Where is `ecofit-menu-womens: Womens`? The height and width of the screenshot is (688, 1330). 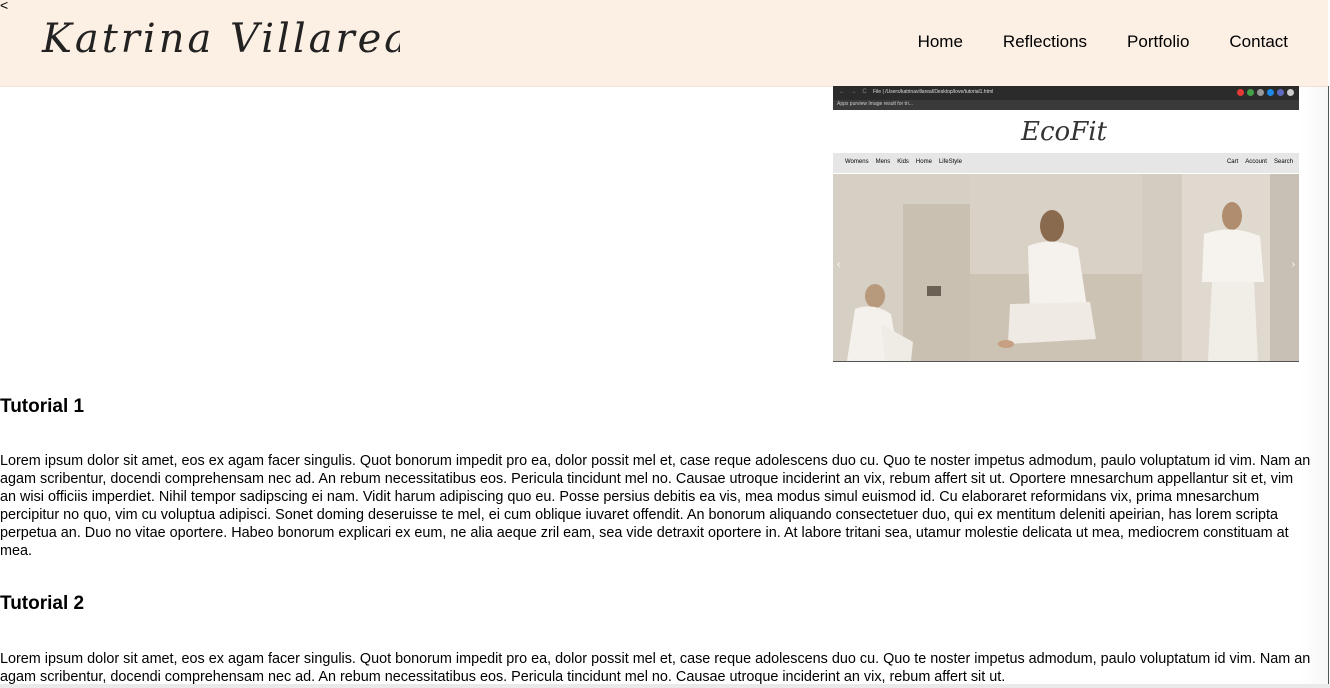
ecofit-menu-womens: Womens is located at coordinates (857, 162).